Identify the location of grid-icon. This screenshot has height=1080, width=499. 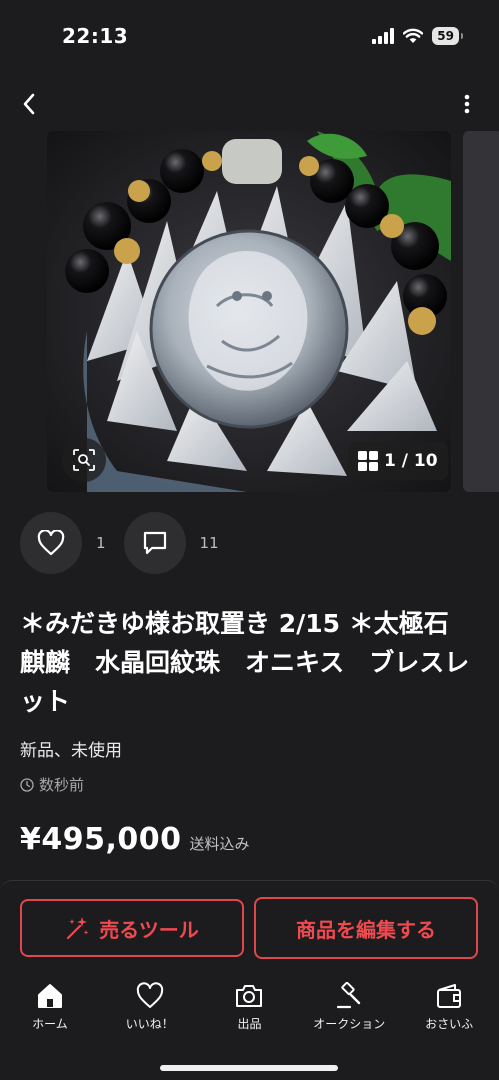
(368, 461).